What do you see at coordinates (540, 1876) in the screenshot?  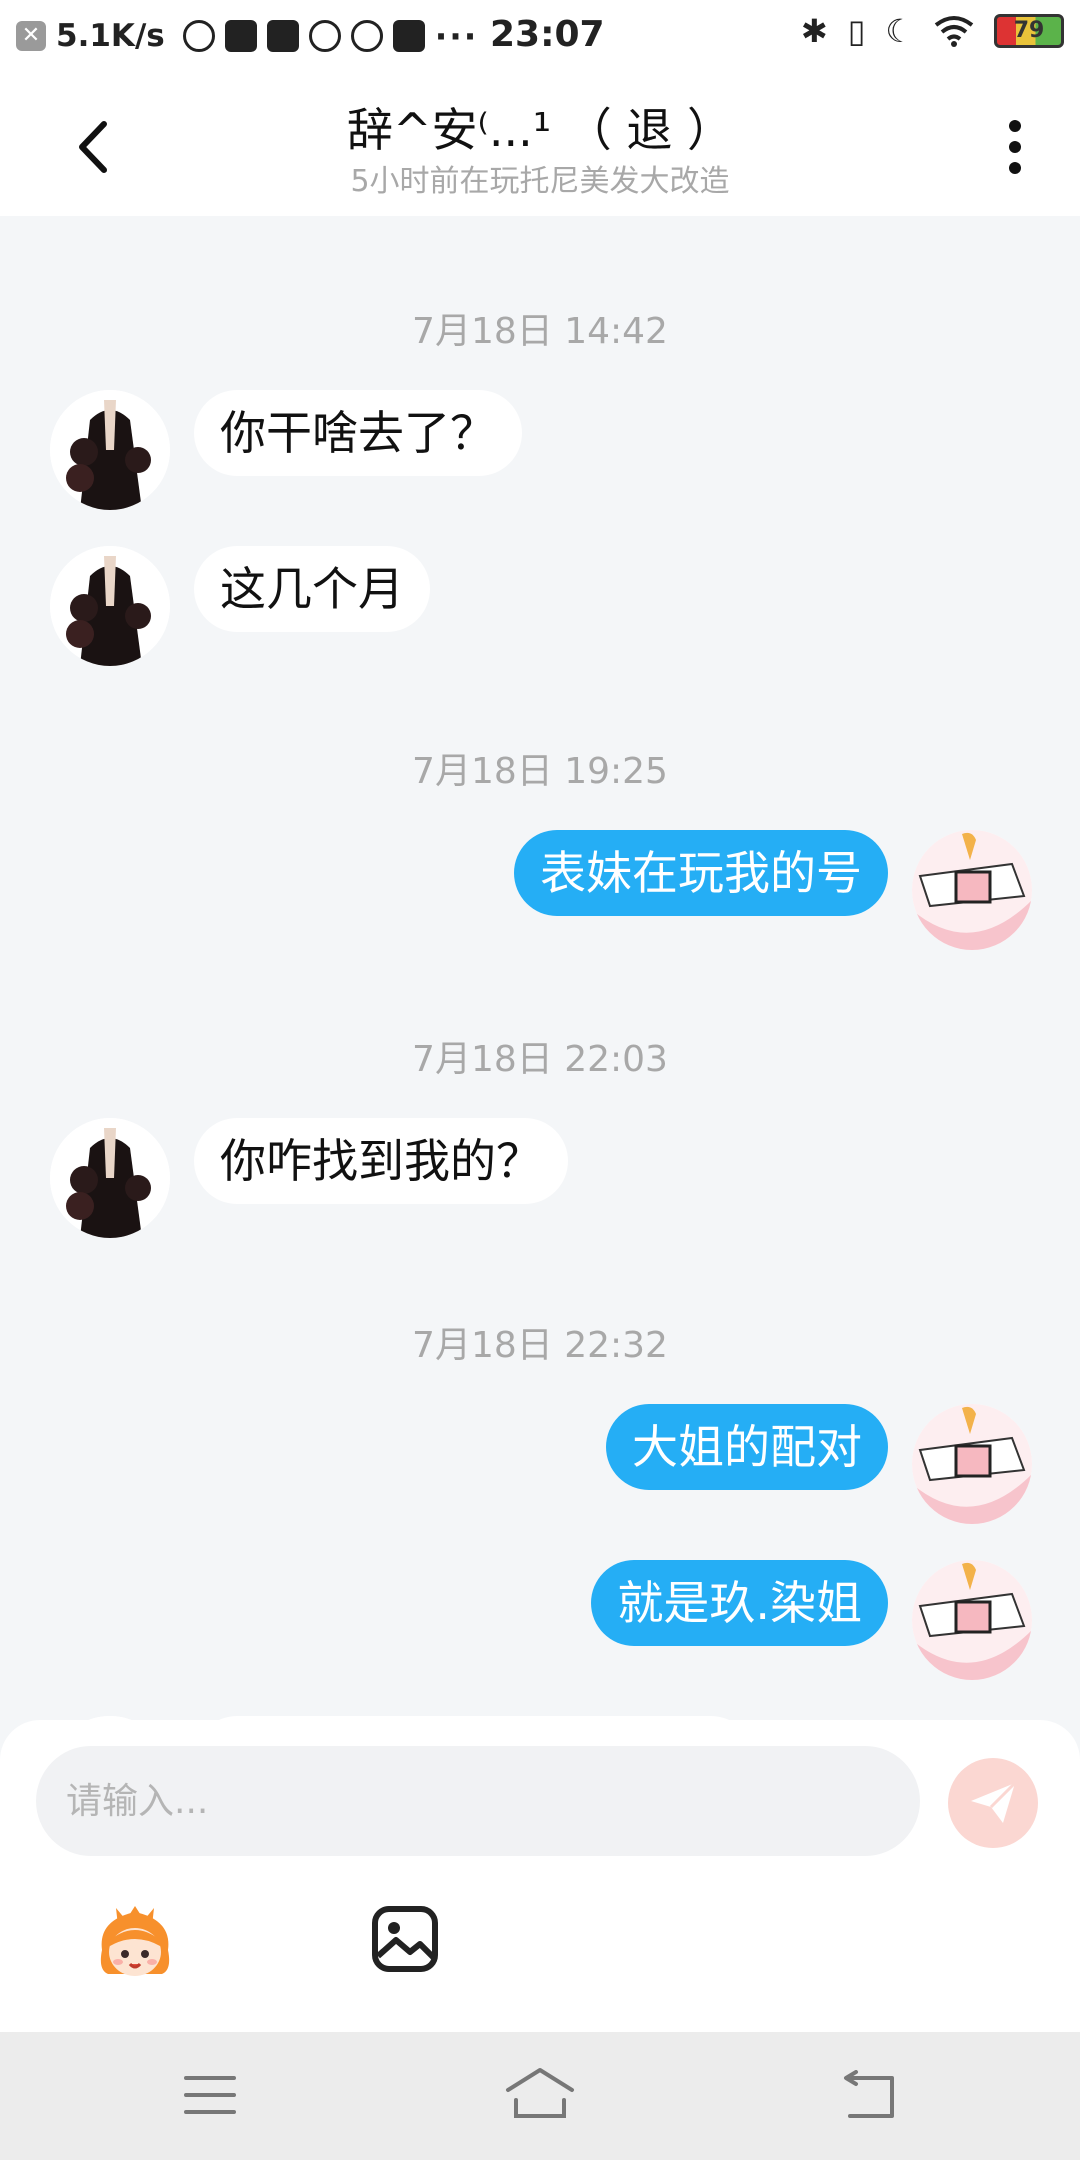 I see `composer` at bounding box center [540, 1876].